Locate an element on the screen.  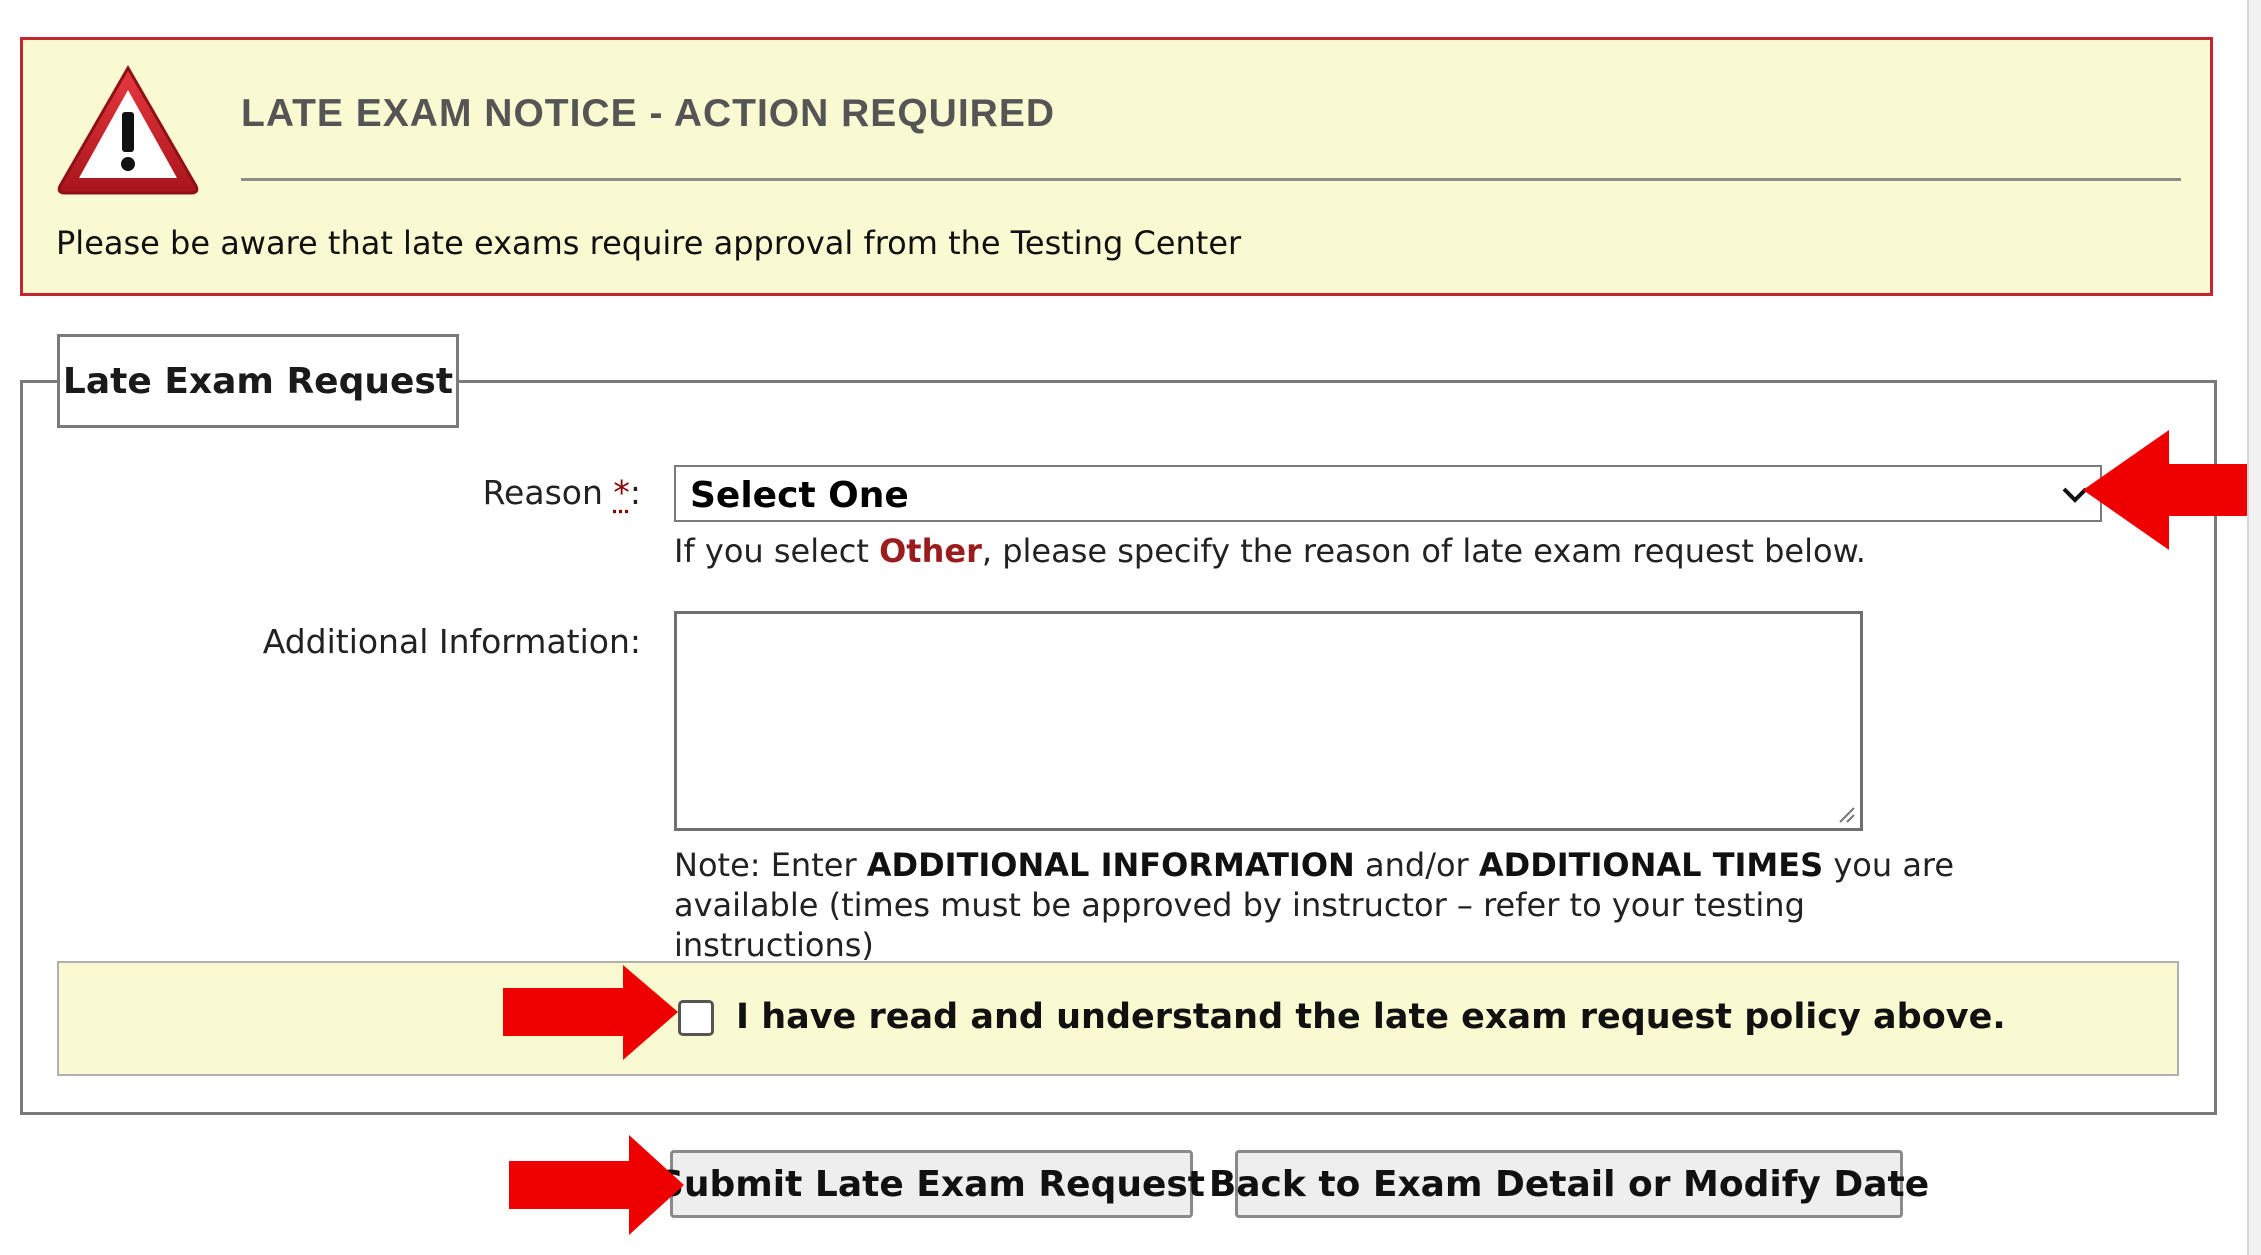
notice-title: LATE EXAM NOTICE - ACTION REQUIRED is located at coordinates (648, 113).